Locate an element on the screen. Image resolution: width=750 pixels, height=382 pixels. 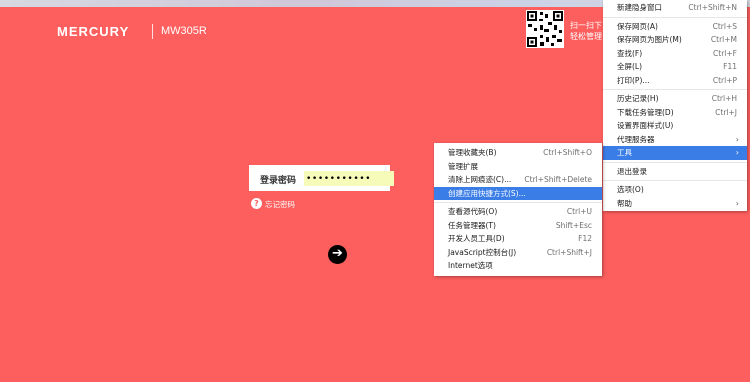
submenu-task-manager: 任务管理器(T) Shift+Esc is located at coordinates (518, 226).